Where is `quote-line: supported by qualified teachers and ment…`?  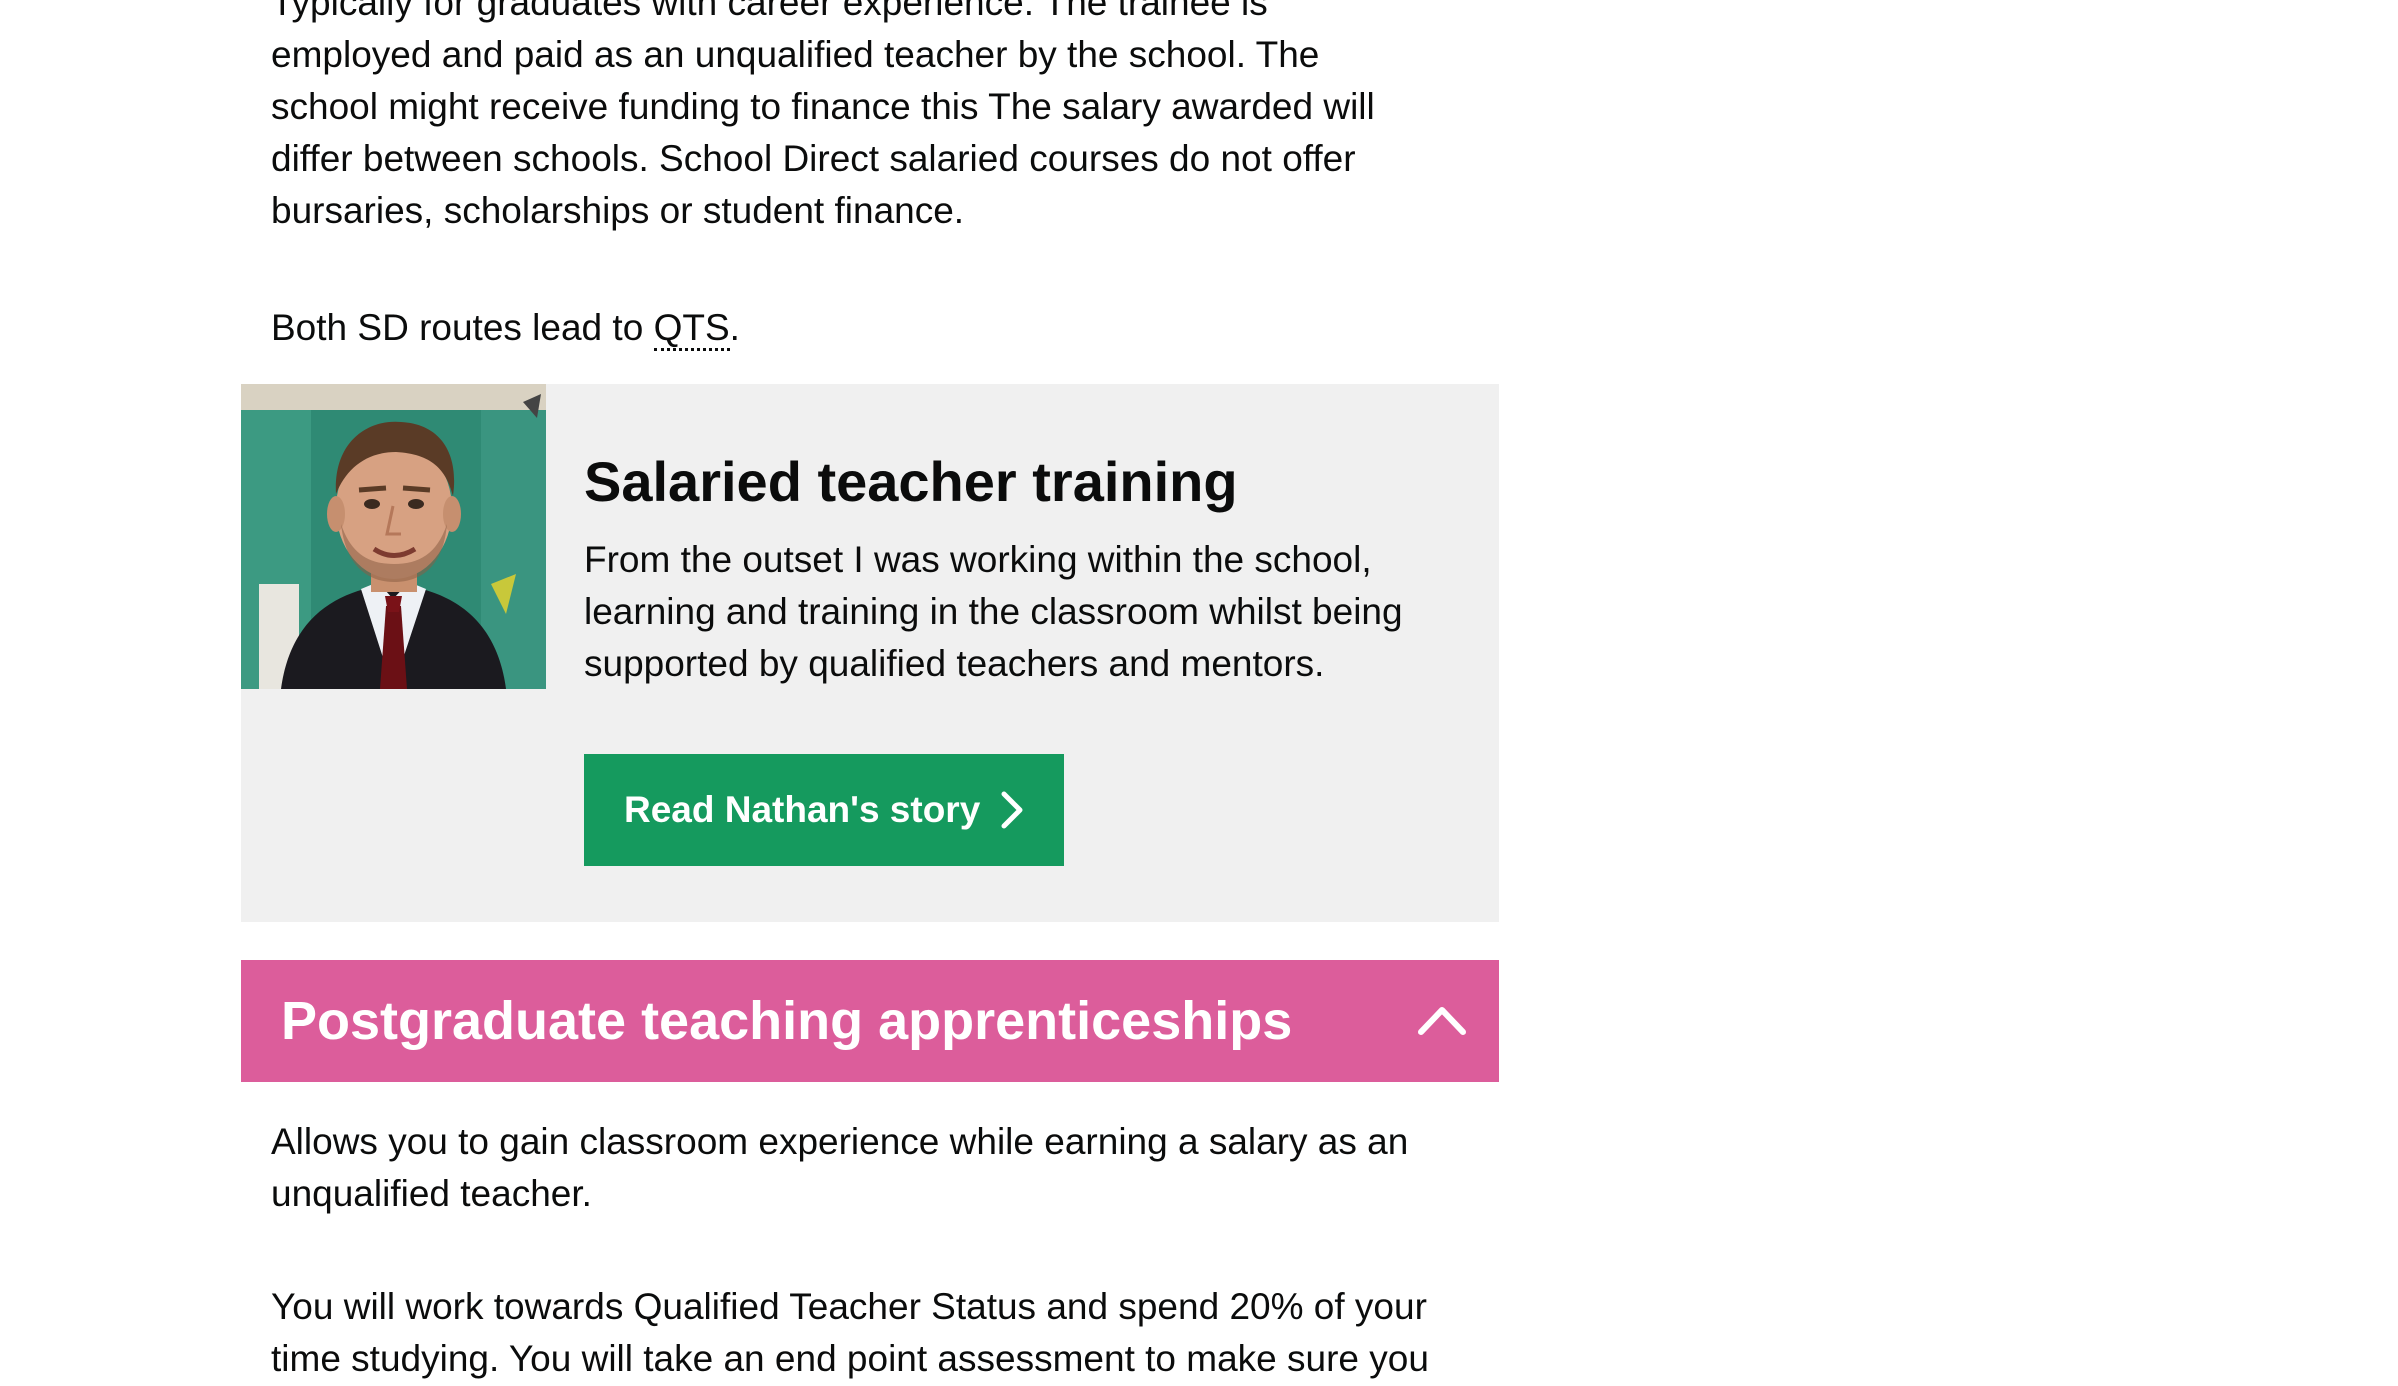
quote-line: supported by qualified teachers and ment… is located at coordinates (954, 663).